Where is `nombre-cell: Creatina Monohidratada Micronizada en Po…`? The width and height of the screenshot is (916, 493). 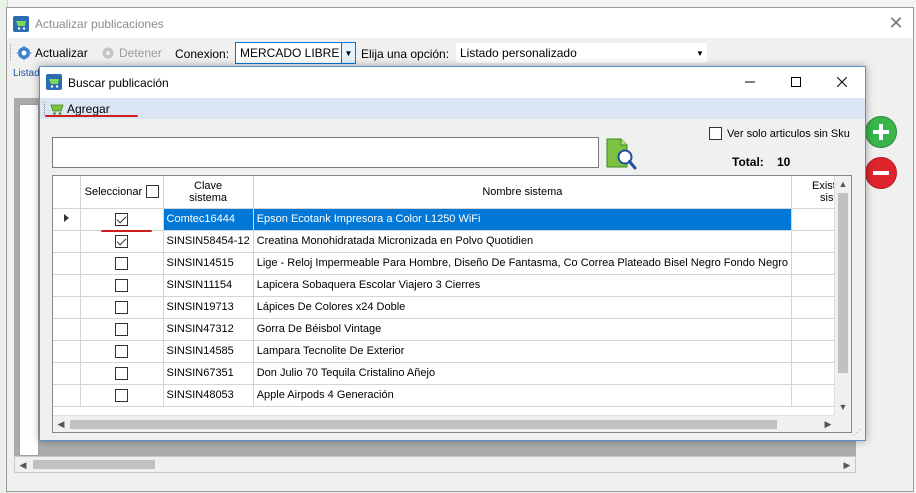 nombre-cell: Creatina Monohidratada Micronizada en Po… is located at coordinates (523, 241).